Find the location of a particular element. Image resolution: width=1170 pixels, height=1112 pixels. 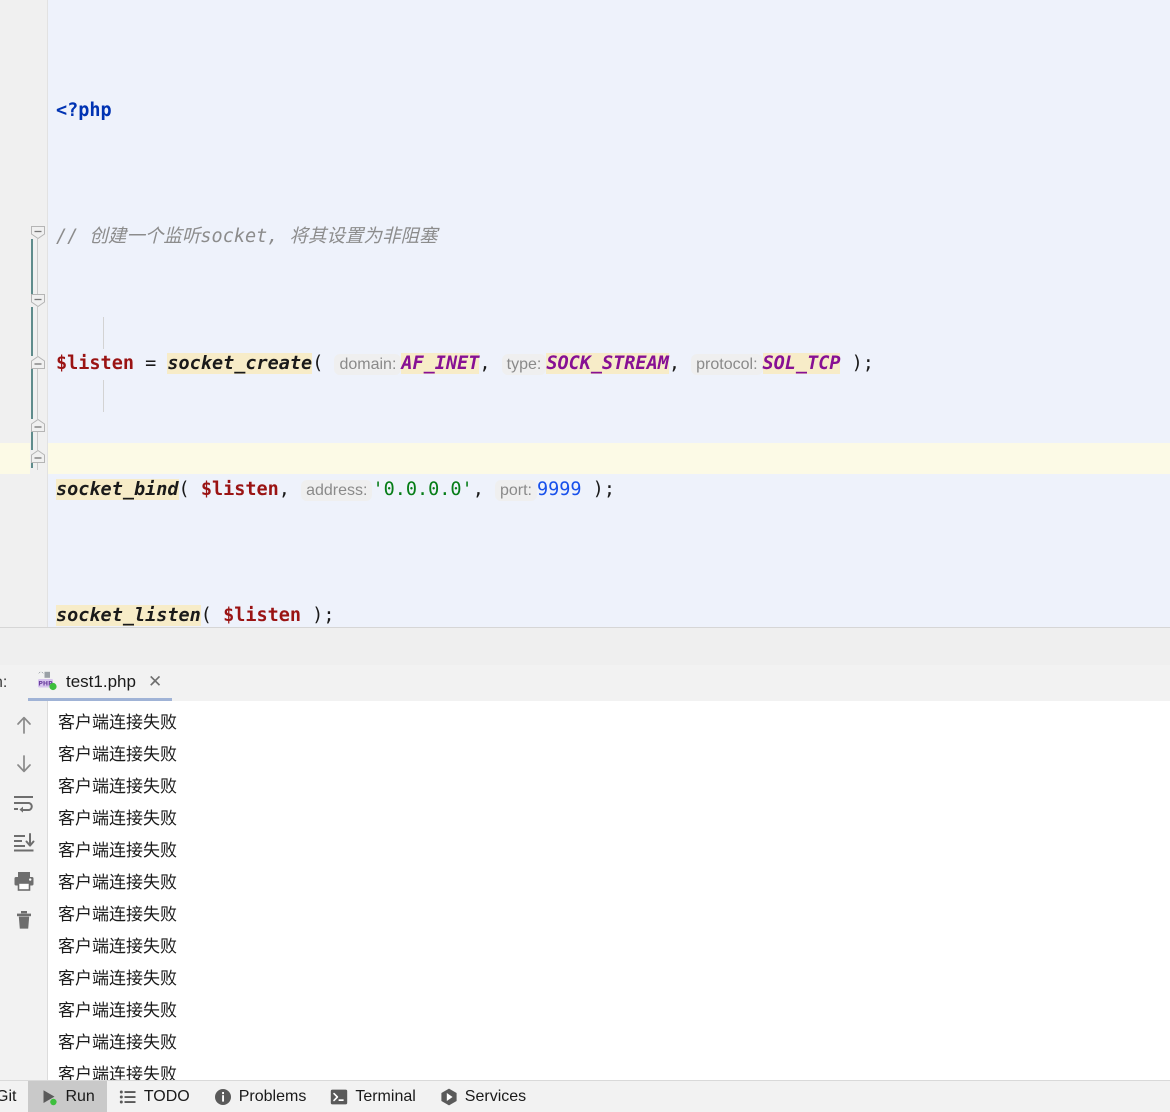

status-bar-item-label: Run is located at coordinates (80, 1096).